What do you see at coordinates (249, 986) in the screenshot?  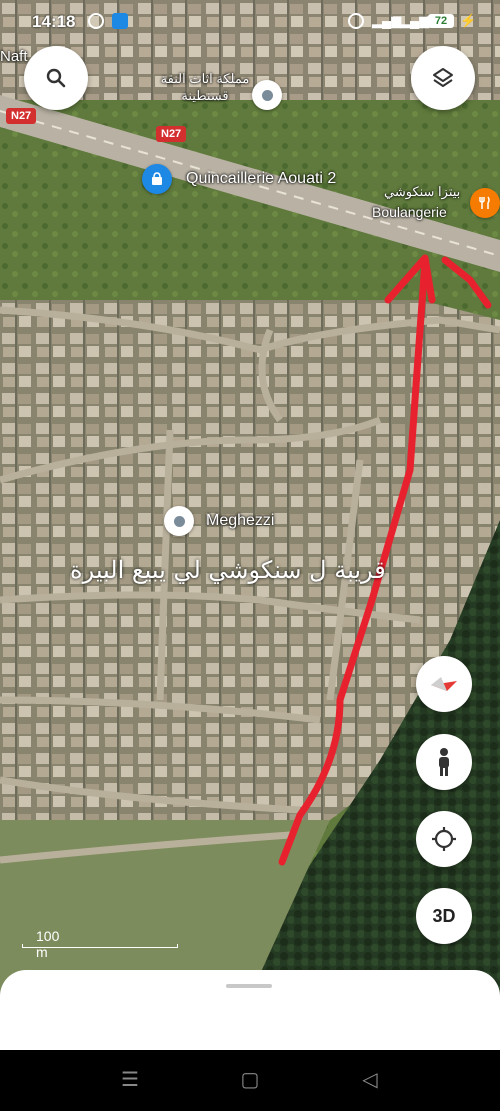 I see `sheet-drag-handle` at bounding box center [249, 986].